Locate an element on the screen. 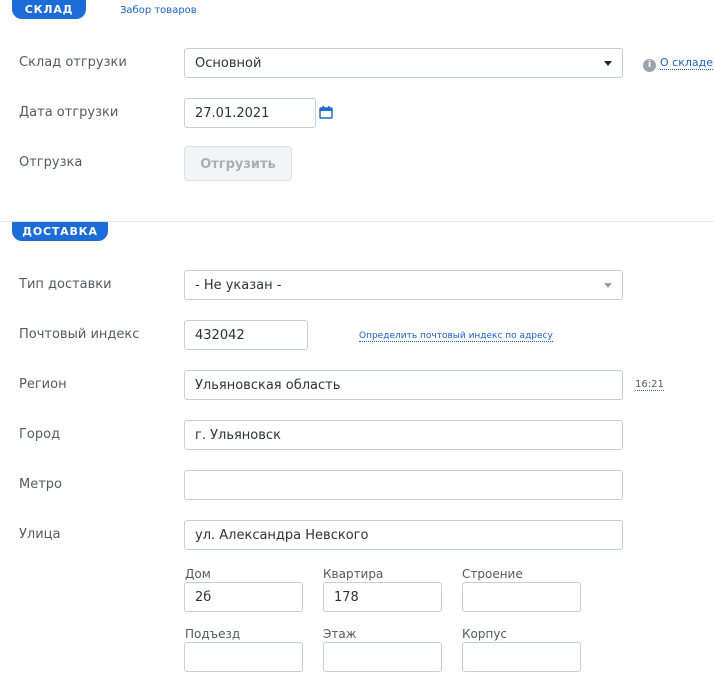 The height and width of the screenshot is (674, 714). delivery-type-value: - Не указан - is located at coordinates (238, 285).